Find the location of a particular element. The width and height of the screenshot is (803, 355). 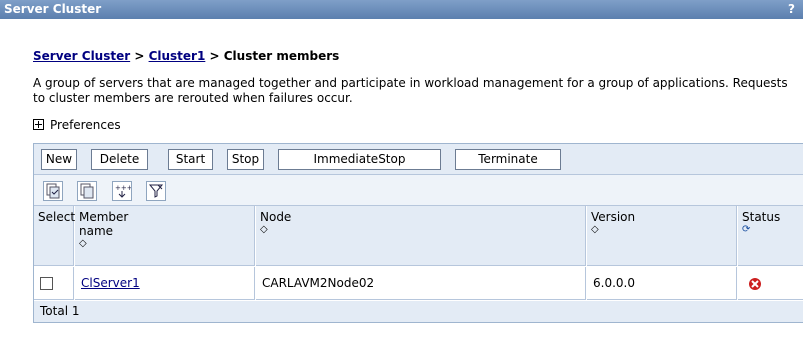

column-header-member-name: Member name ◇ is located at coordinates (165, 236).